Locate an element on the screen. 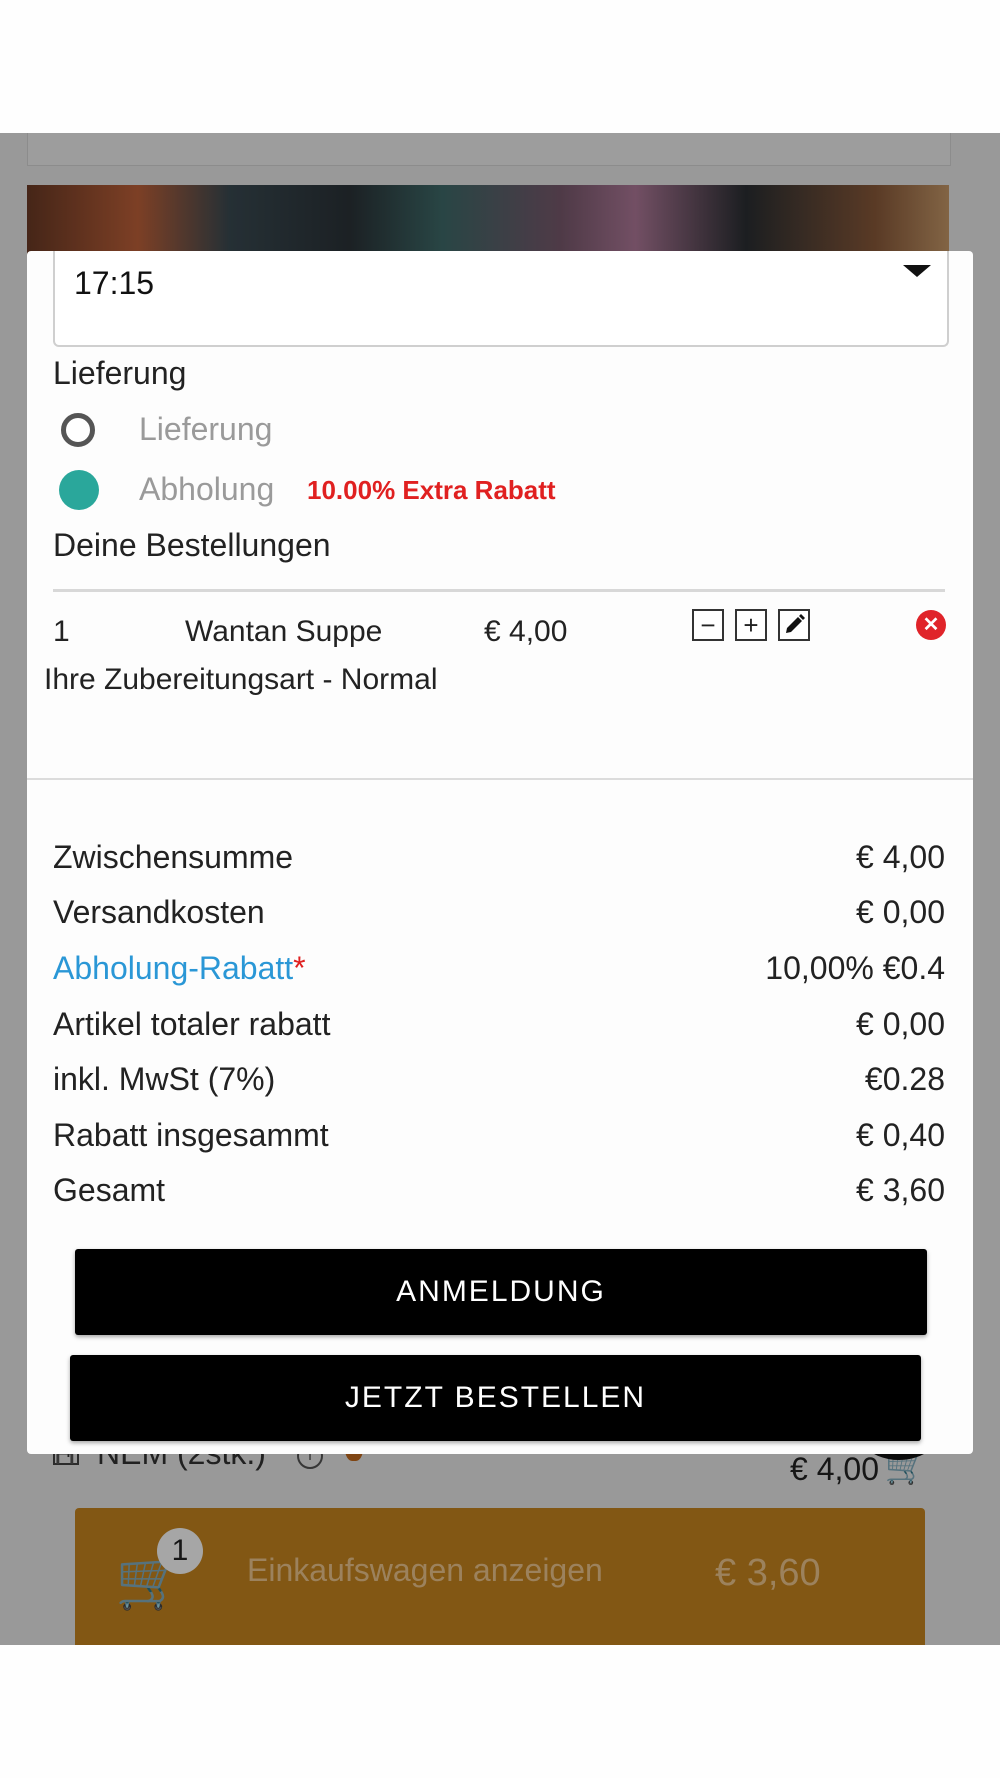 Image resolution: width=1000 pixels, height=1778 pixels. delivery-option-lieferung: Lieferung is located at coordinates (501, 433).